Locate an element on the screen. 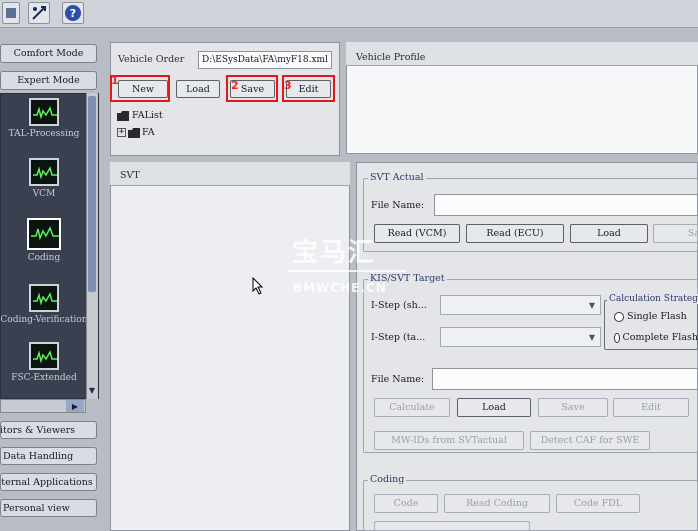 The height and width of the screenshot is (531, 698). step-badge-1: 1 is located at coordinates (115, 80).